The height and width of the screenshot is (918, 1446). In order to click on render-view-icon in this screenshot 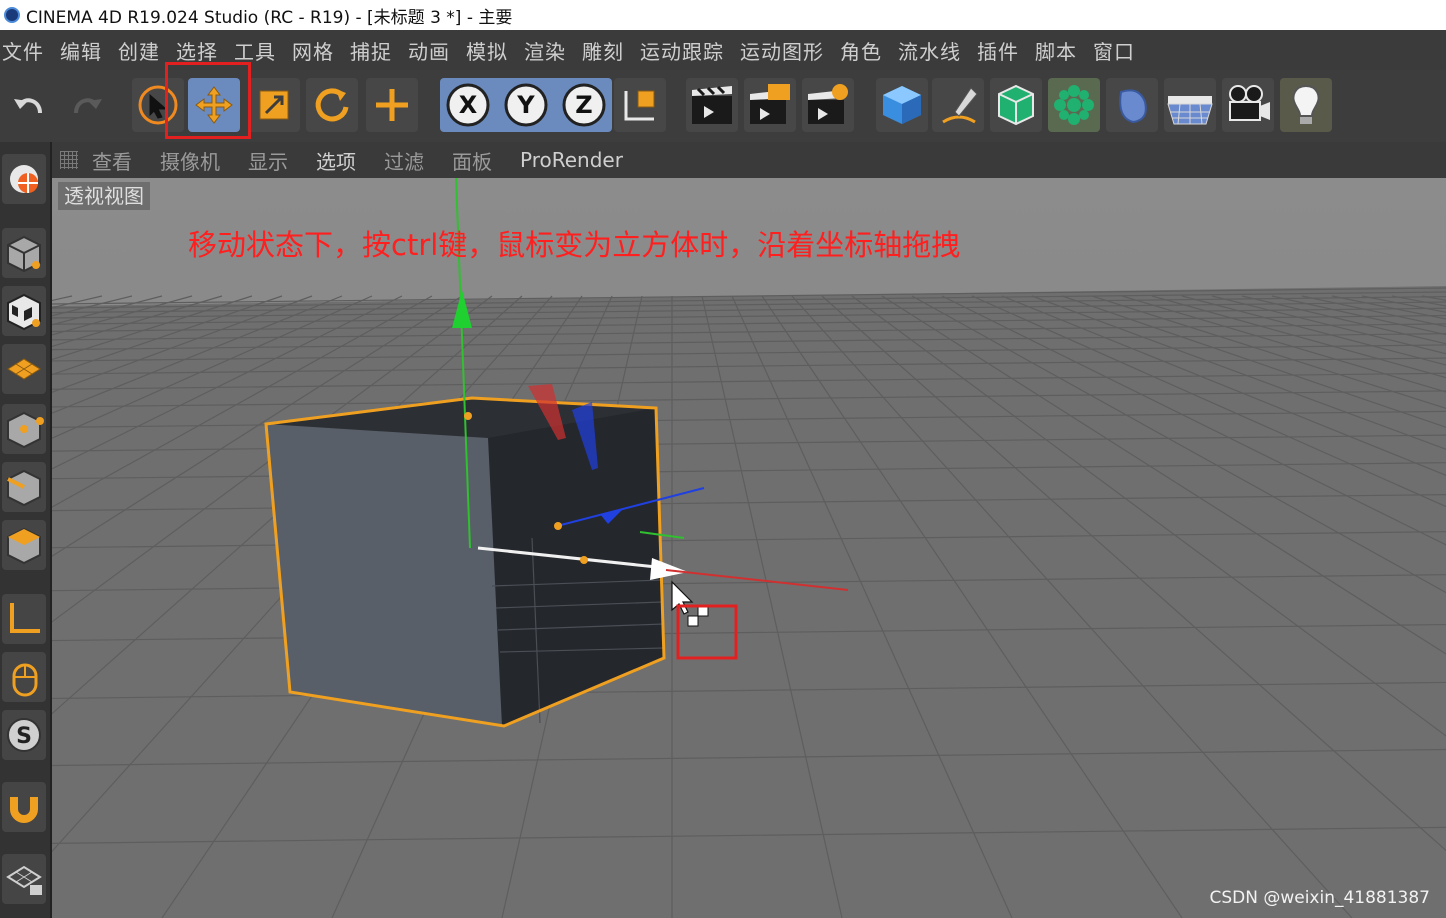, I will do `click(712, 104)`.